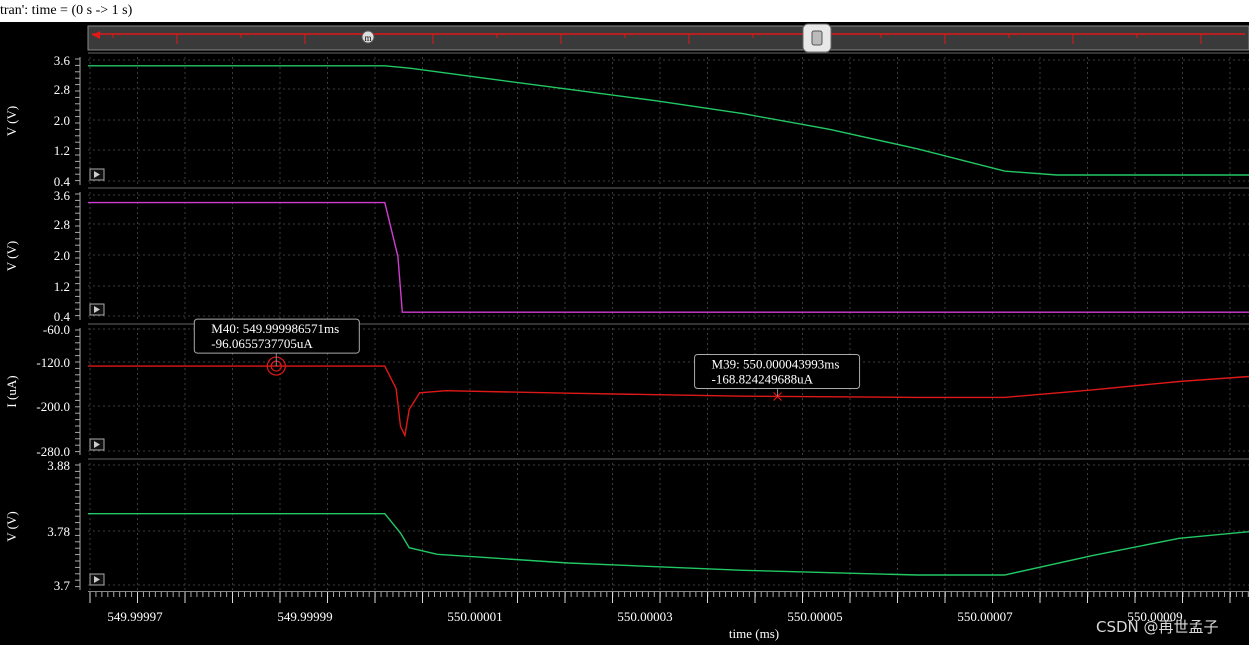 The image size is (1249, 645). Describe the element at coordinates (763, 379) in the screenshot. I see `marker-y-readout: -168.824249688uA` at that location.